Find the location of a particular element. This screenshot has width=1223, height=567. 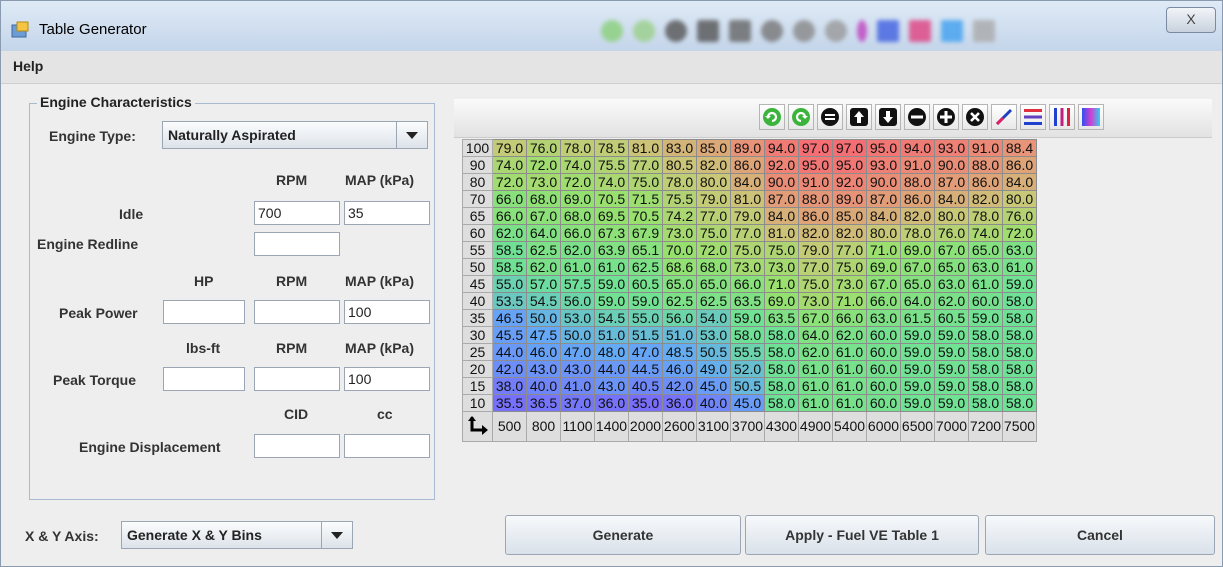

table-cell: 46.0 is located at coordinates (679, 369).